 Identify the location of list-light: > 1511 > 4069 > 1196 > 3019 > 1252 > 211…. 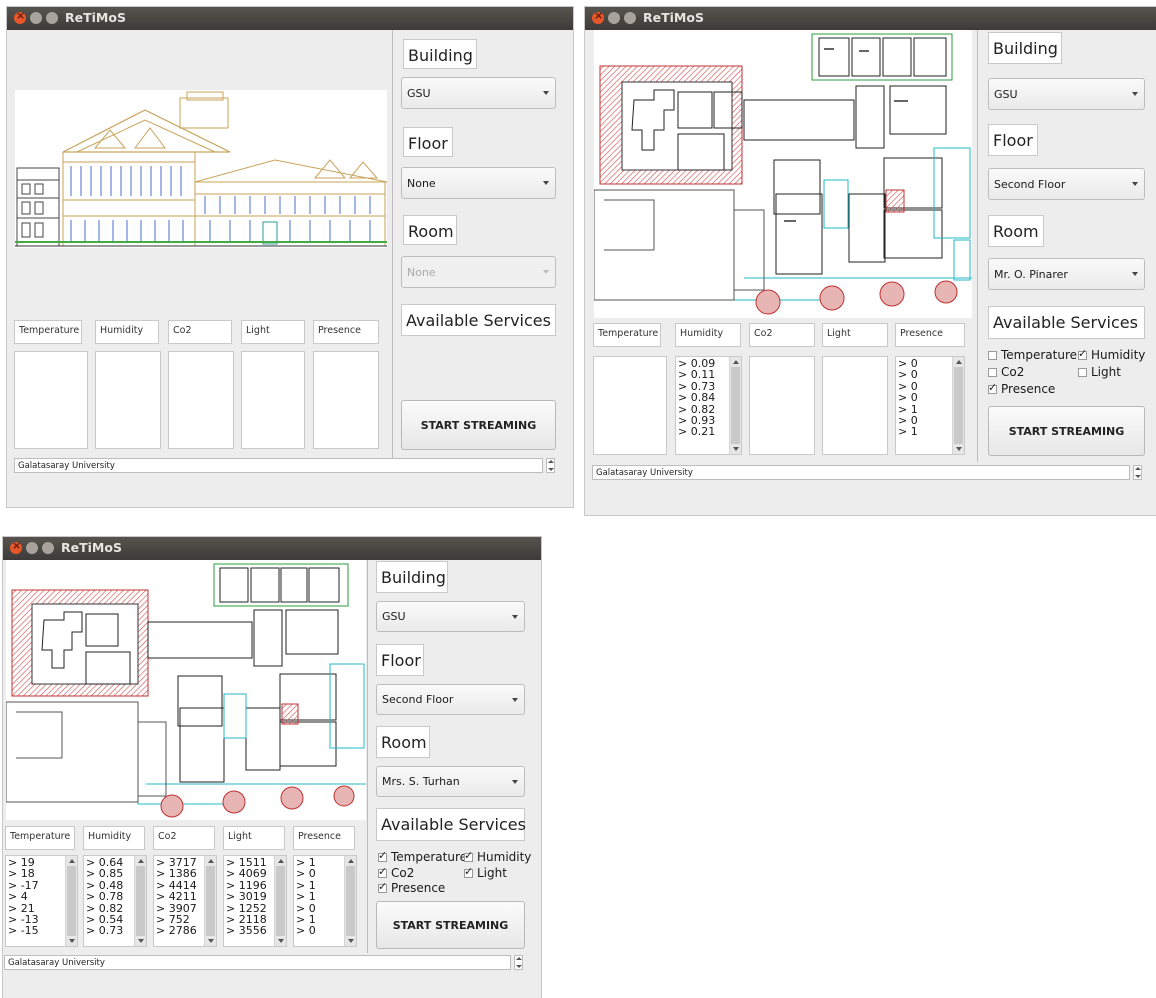
(255, 901).